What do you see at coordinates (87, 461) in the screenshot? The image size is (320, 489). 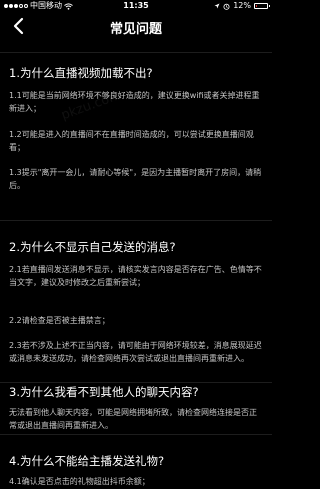 I see `faq-question-4: 4.为什么不能给主播发送礼物?` at bounding box center [87, 461].